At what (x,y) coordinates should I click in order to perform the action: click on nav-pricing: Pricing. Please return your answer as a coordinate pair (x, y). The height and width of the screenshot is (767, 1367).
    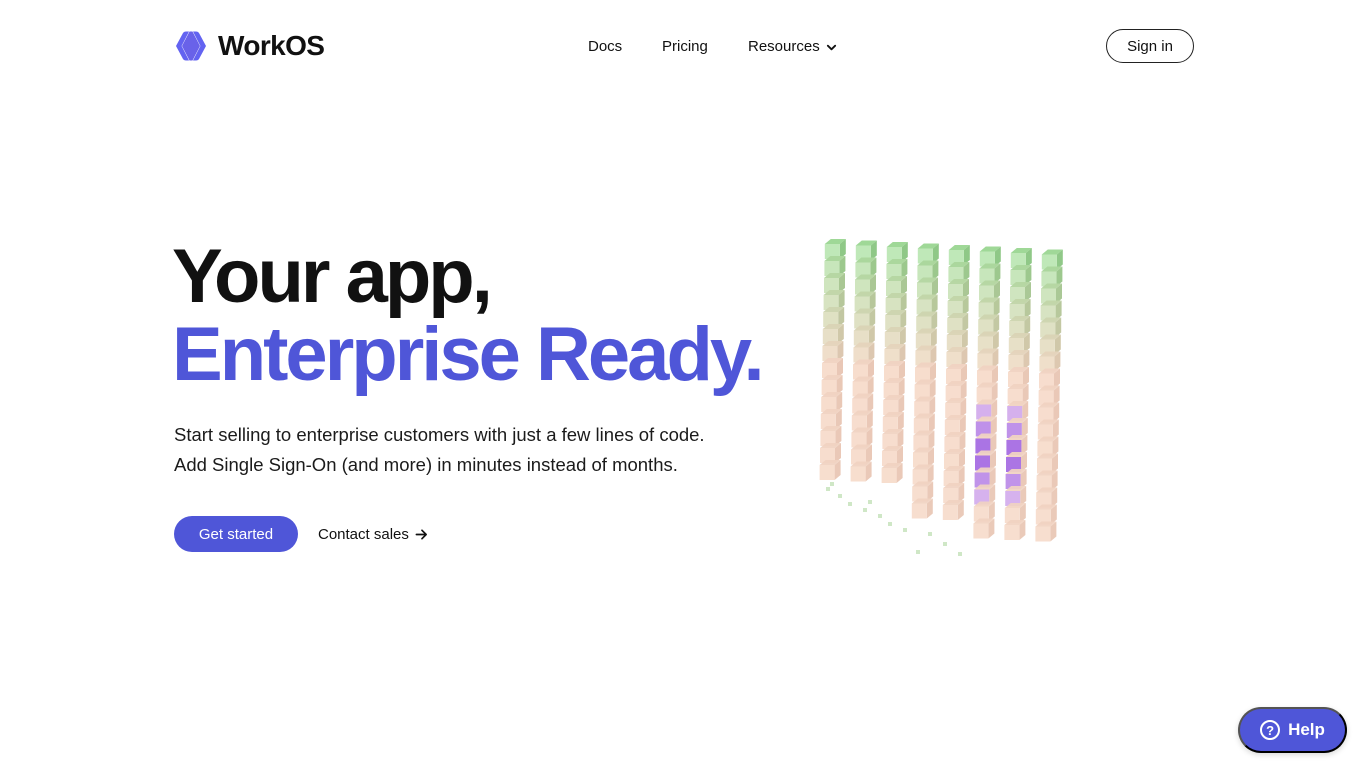
    Looking at the image, I should click on (685, 47).